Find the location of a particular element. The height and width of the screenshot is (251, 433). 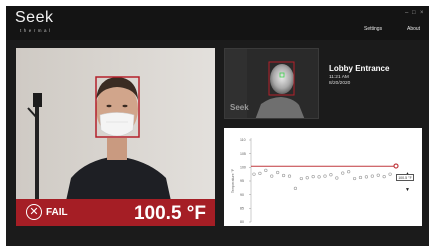

selected-data-point is located at coordinates (396, 166).